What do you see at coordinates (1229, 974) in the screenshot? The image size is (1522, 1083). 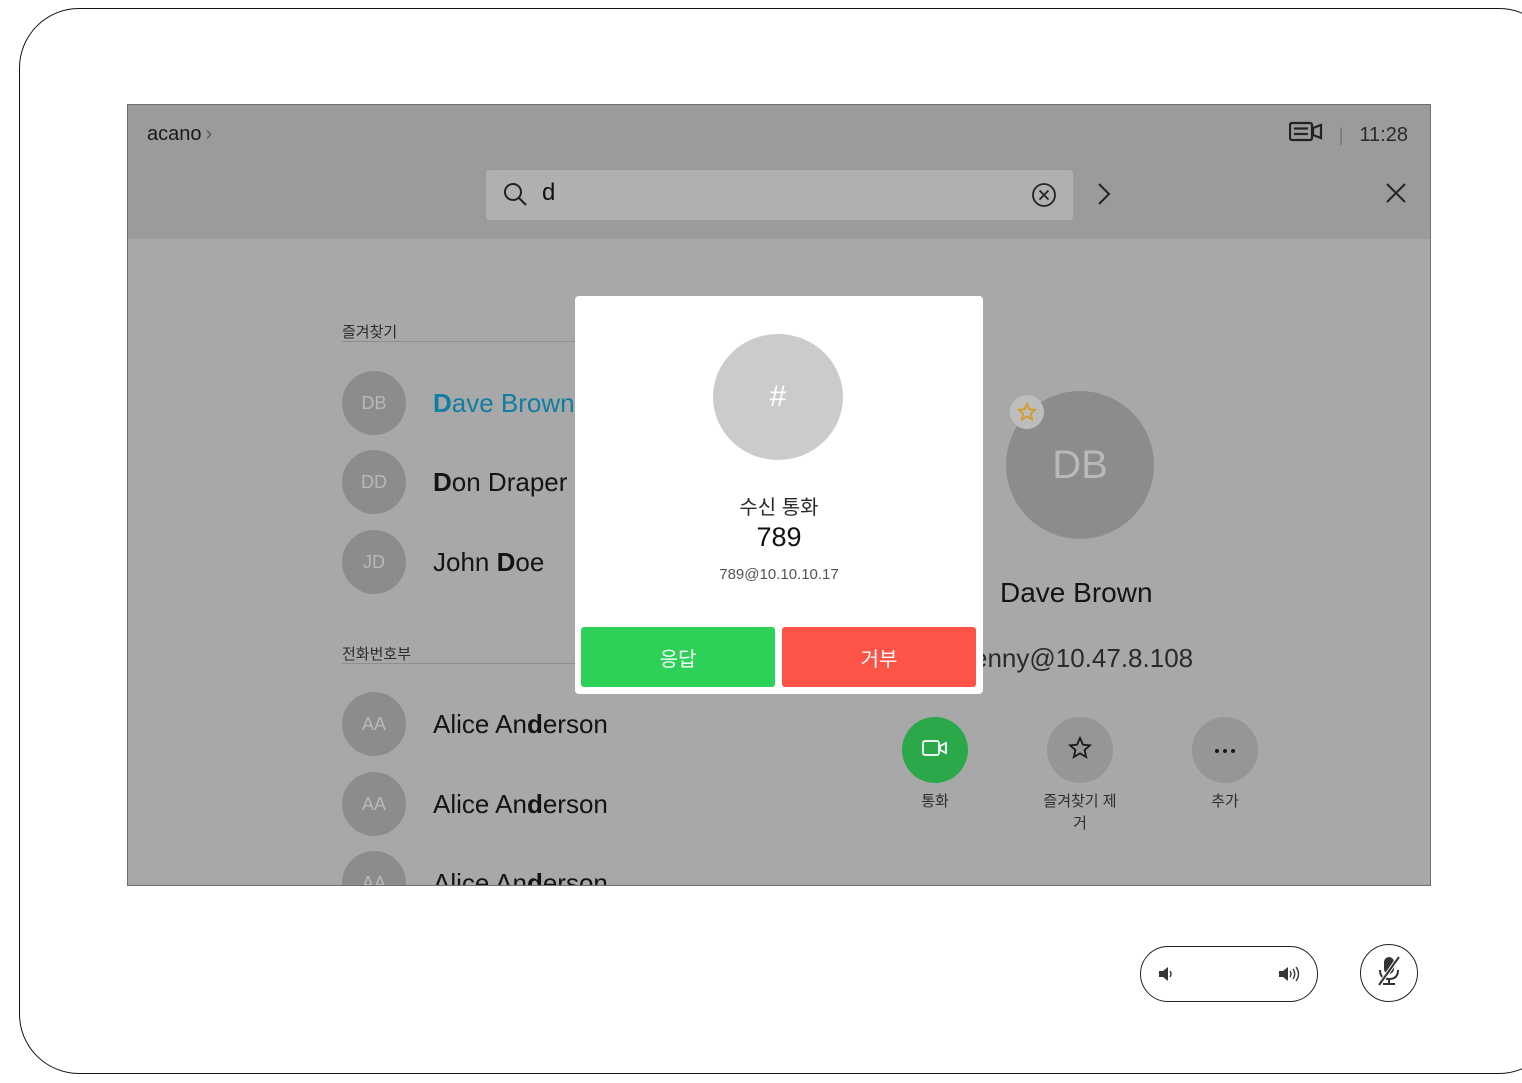 I see `volume-control` at bounding box center [1229, 974].